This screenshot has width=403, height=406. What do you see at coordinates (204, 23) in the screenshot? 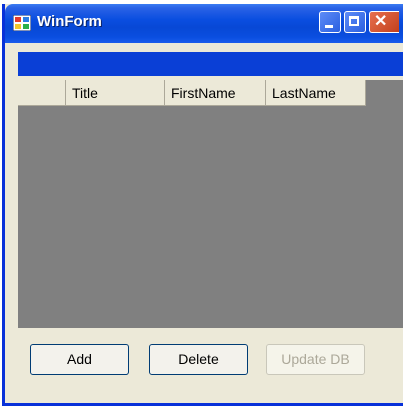
I see `title-bar: WinForm ✕` at bounding box center [204, 23].